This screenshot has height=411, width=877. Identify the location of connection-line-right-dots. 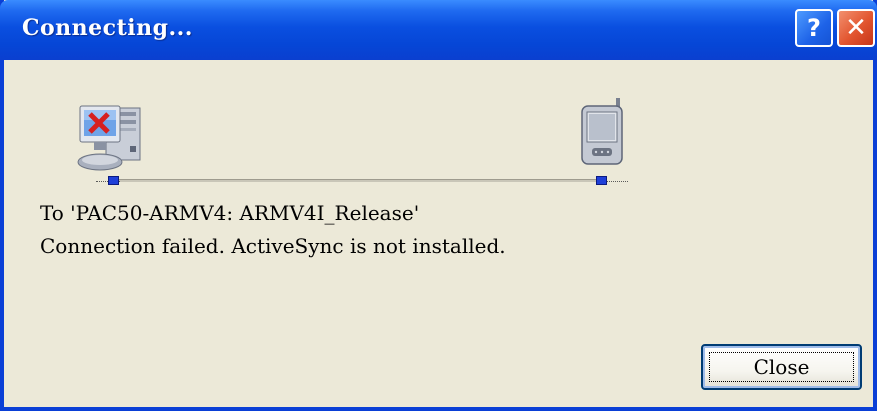
(616, 182).